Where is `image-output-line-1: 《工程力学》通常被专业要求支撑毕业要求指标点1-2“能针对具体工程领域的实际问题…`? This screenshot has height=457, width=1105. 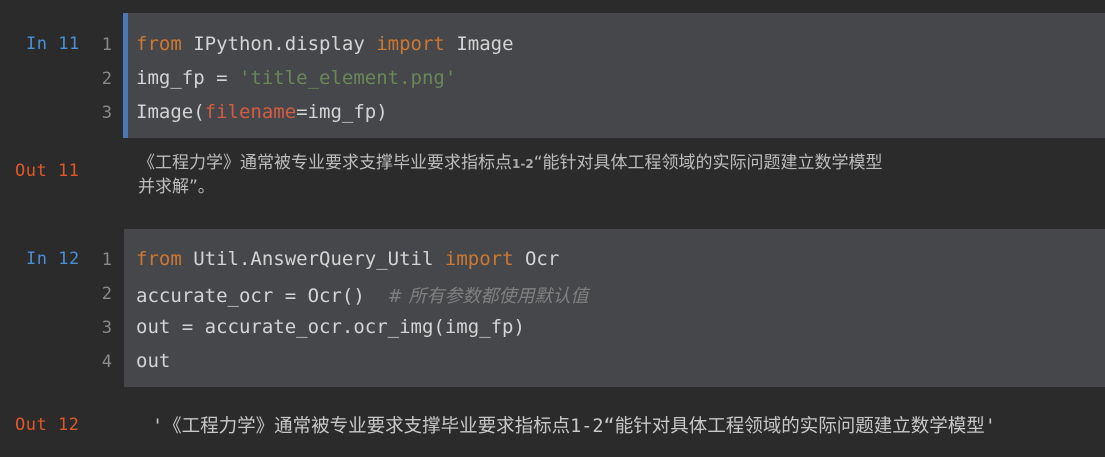 image-output-line-1: 《工程力学》通常被专业要求支撑毕业要求指标点1-2“能针对具体工程领域的实际问题… is located at coordinates (510, 163).